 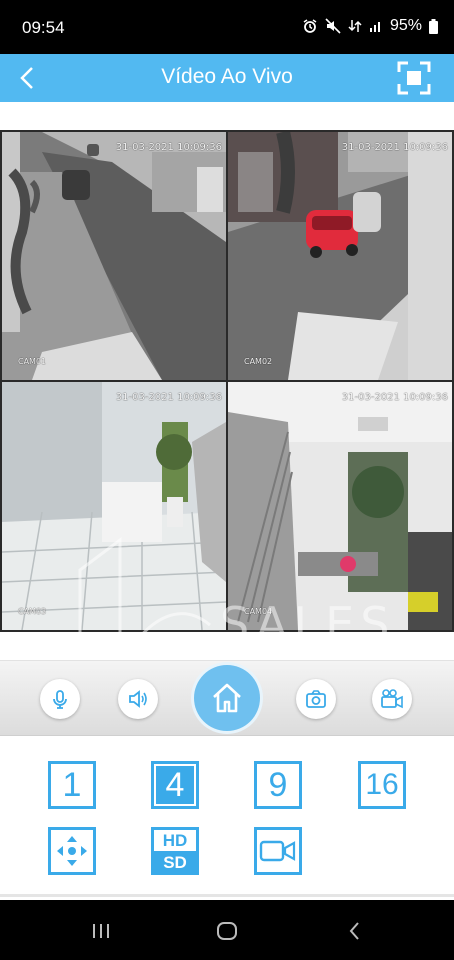 I want to click on record-button, so click(x=278, y=851).